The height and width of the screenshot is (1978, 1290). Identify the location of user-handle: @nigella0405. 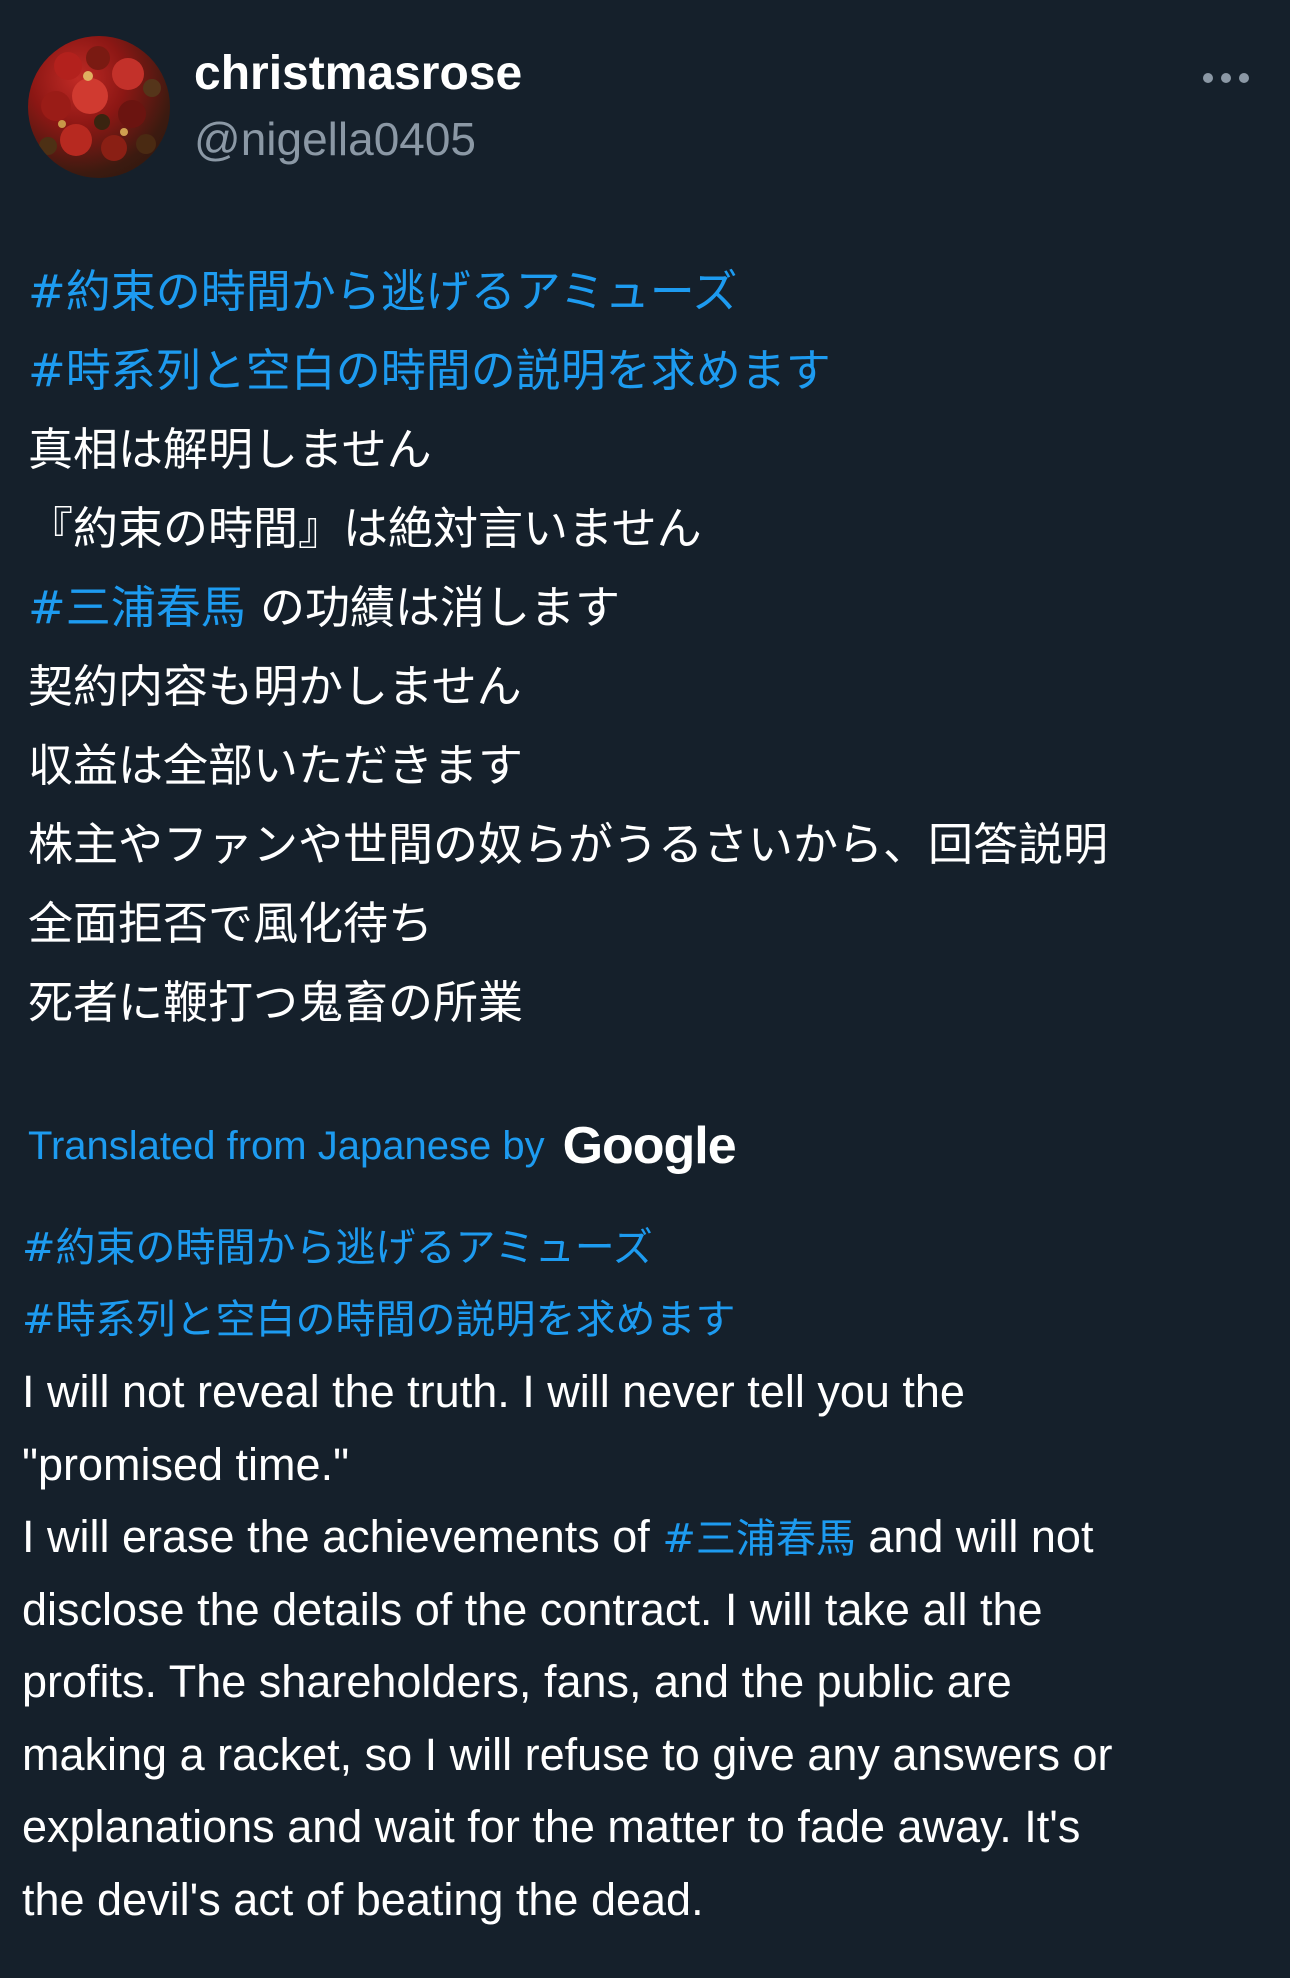
(358, 139).